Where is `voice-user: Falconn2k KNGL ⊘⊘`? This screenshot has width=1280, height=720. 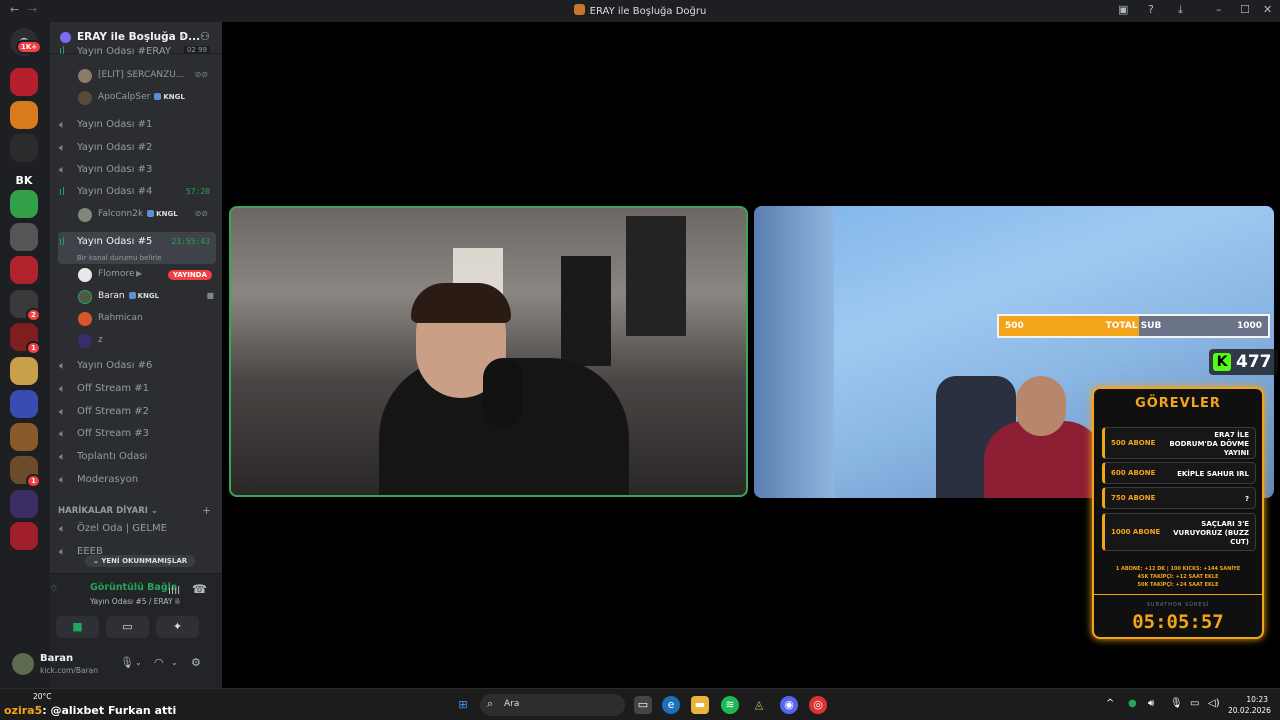
voice-user: Falconn2k KNGL ⊘⊘ is located at coordinates (148, 215).